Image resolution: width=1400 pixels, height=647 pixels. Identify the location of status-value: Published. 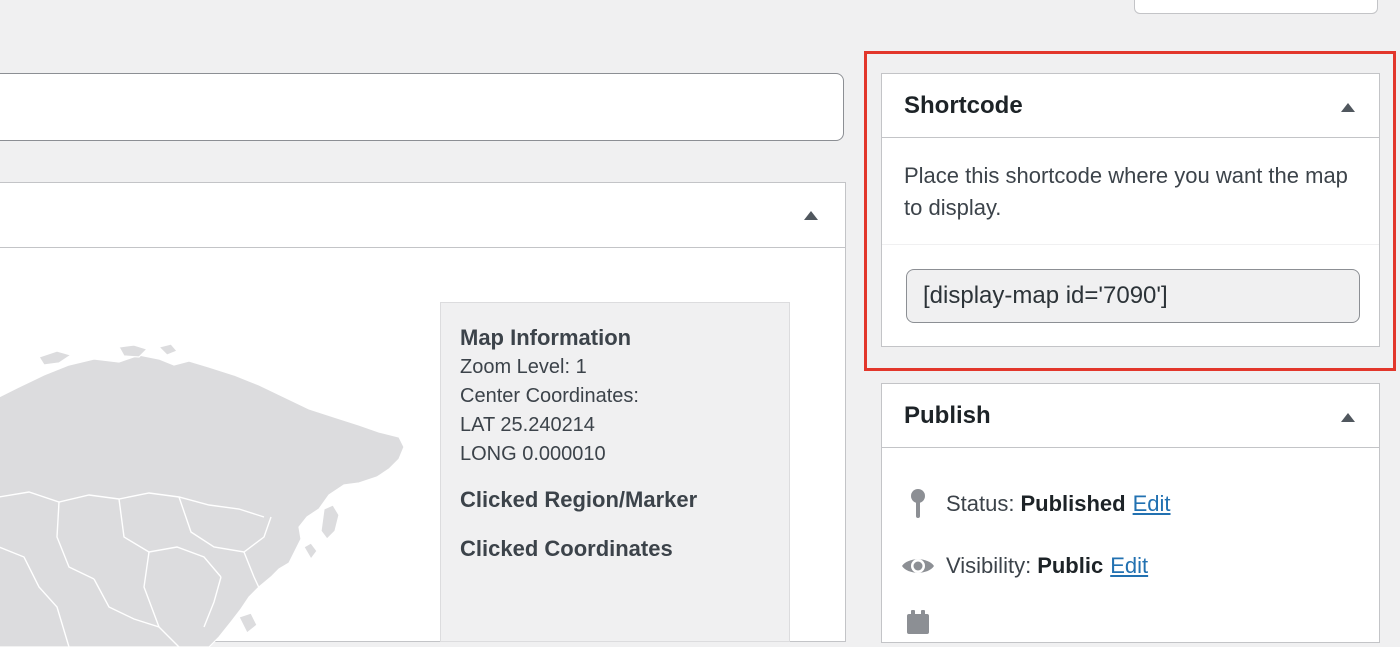
(1073, 503).